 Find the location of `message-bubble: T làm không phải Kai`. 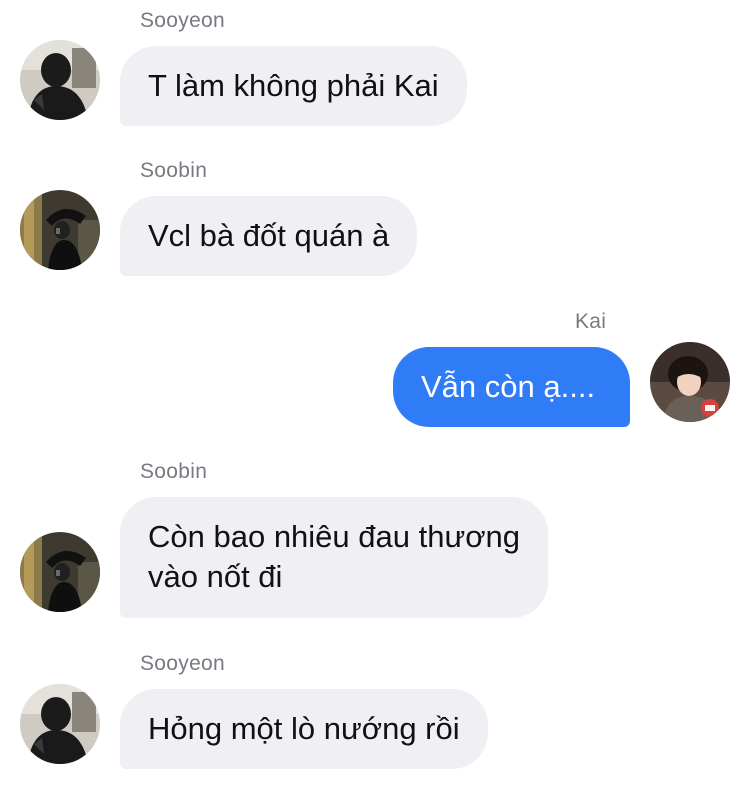

message-bubble: T làm không phải Kai is located at coordinates (293, 86).